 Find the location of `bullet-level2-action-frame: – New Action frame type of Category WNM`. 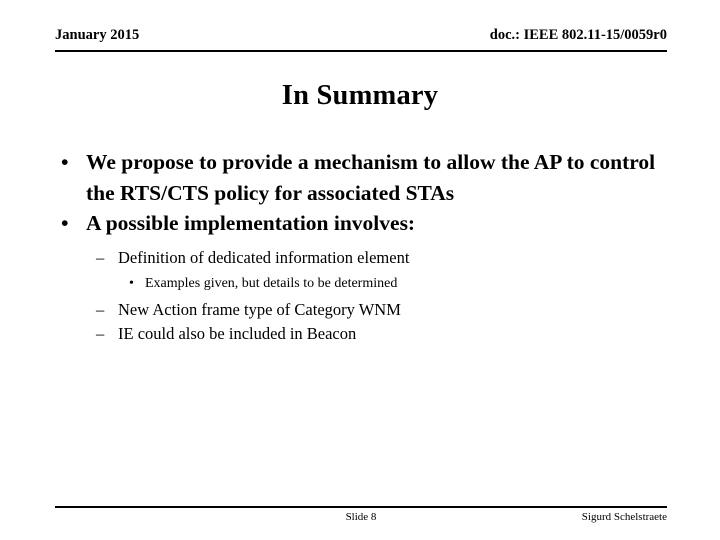

bullet-level2-action-frame: – New Action frame type of Category WNM is located at coordinates (360, 310).